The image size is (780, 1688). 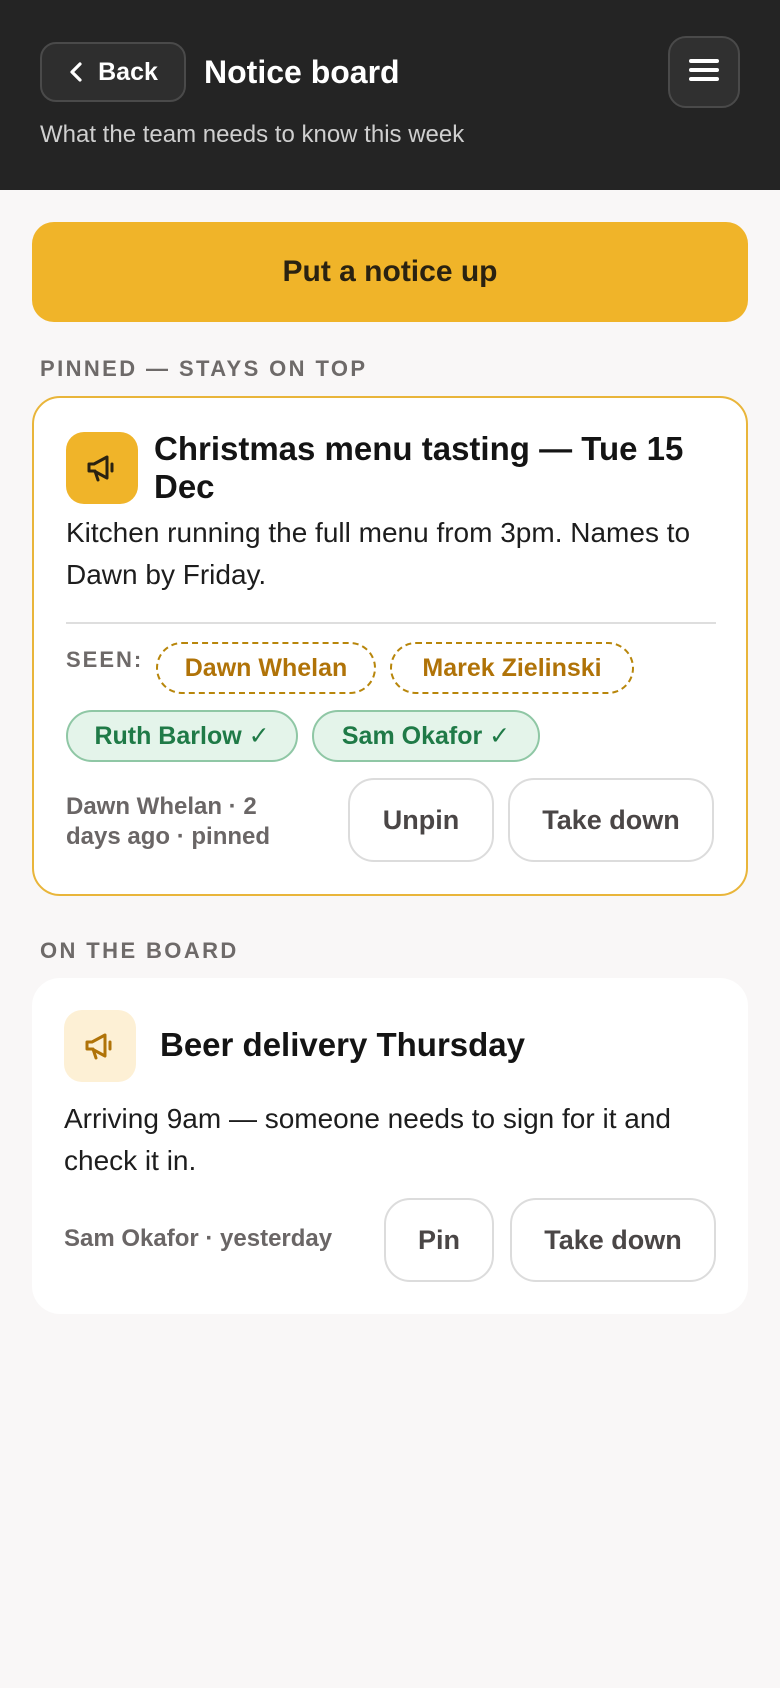 I want to click on seen-chip-pending: Marek Zielinski, so click(x=512, y=668).